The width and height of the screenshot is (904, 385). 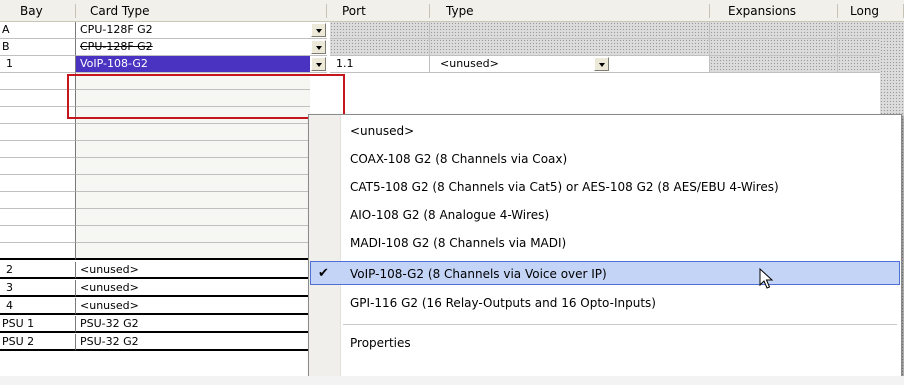 I want to click on menu-item-label: COAX-108 G2 (8 Channels via Coax), so click(x=459, y=159).